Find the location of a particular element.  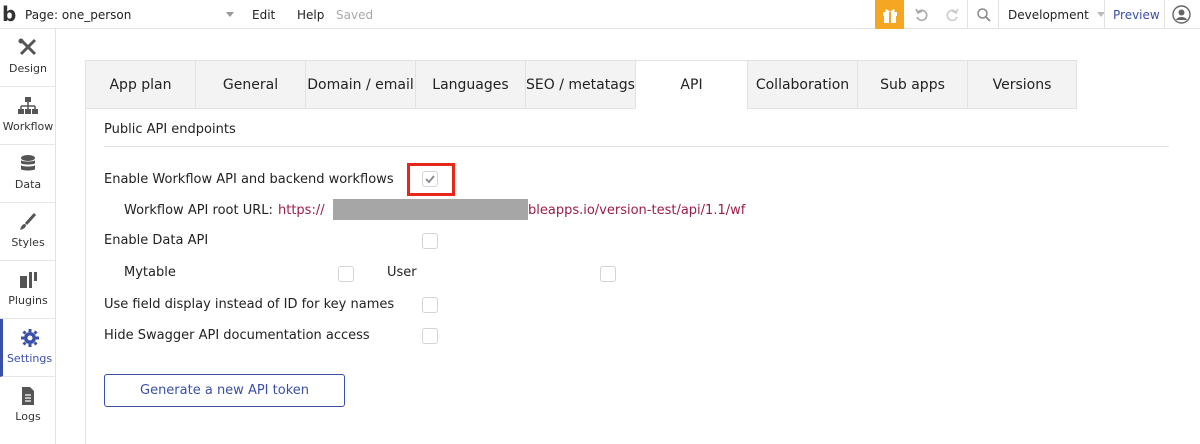

tab-versions: Versions is located at coordinates (1022, 84).